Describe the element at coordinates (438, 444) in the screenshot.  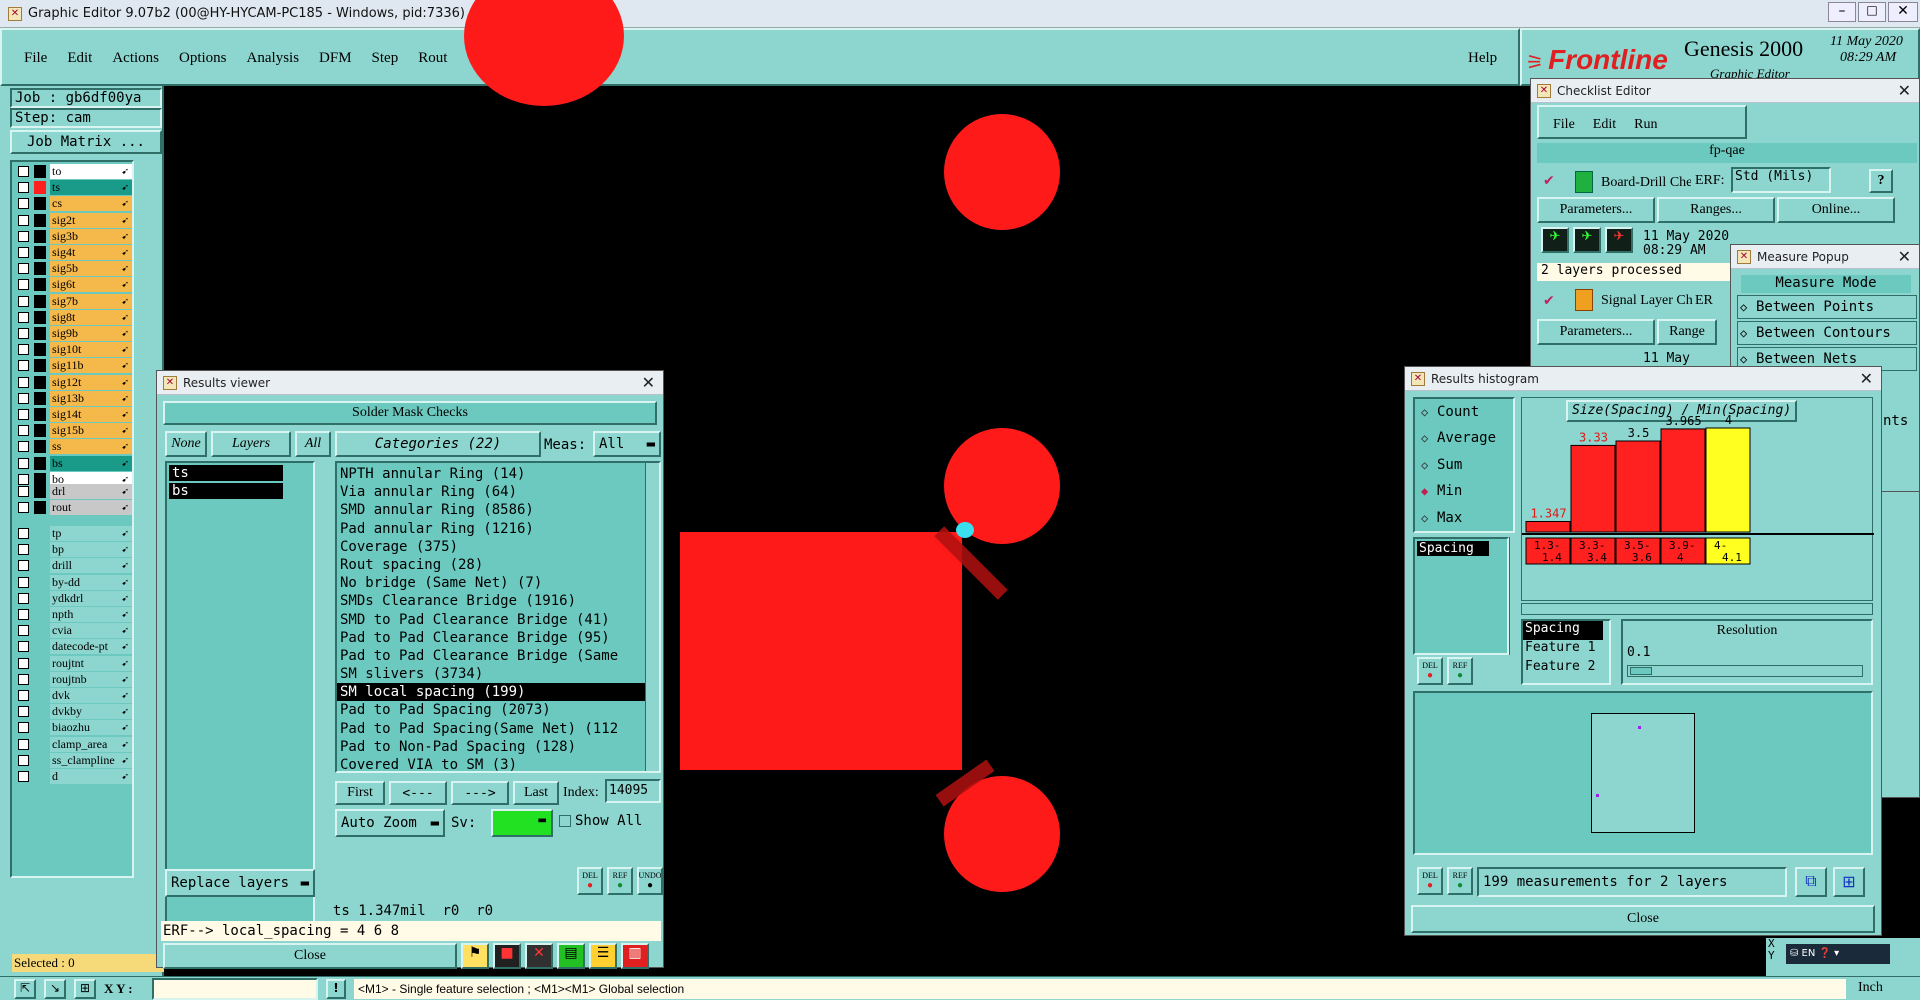
I see `categories-button: Categories (22)` at that location.